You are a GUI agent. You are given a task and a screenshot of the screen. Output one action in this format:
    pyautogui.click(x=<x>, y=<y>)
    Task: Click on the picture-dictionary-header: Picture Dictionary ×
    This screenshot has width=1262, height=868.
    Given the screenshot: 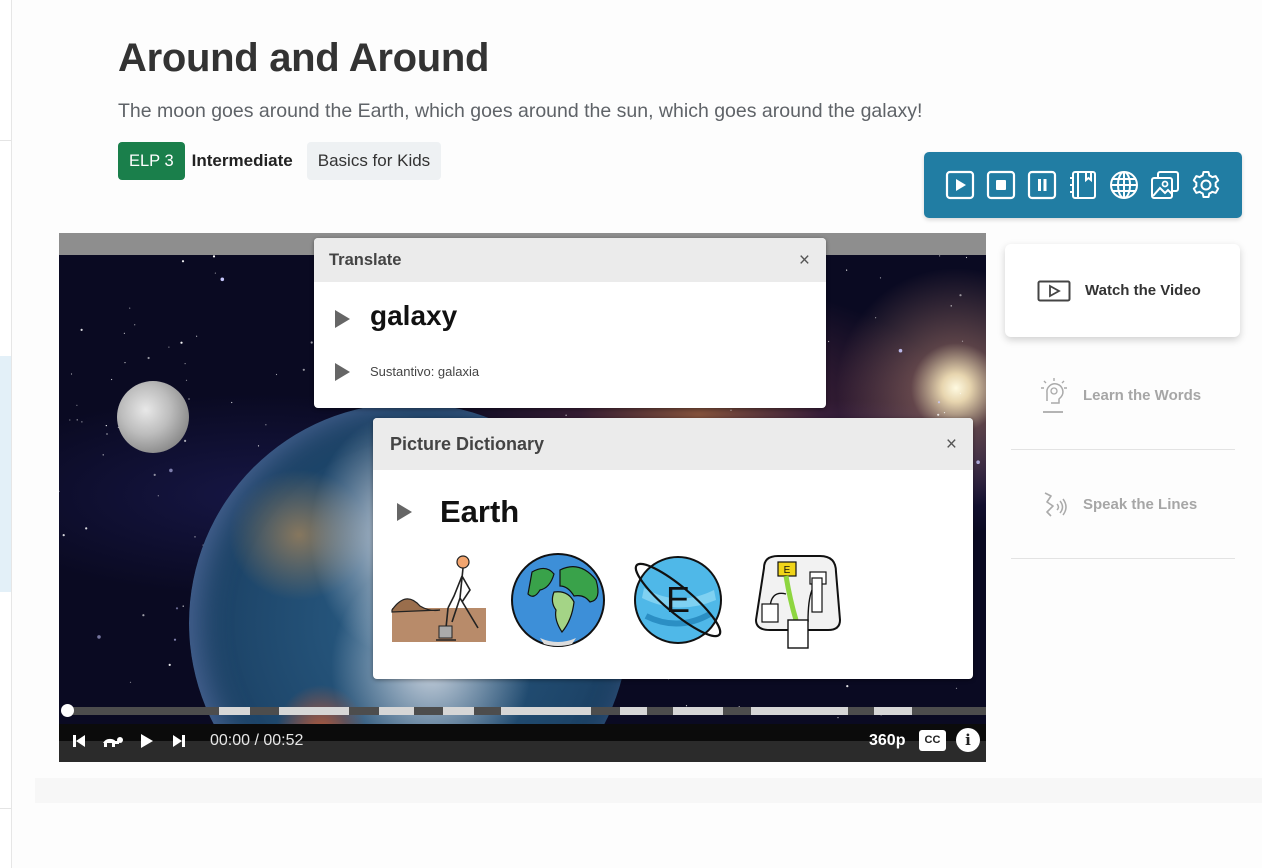 What is the action you would take?
    pyautogui.click(x=673, y=444)
    